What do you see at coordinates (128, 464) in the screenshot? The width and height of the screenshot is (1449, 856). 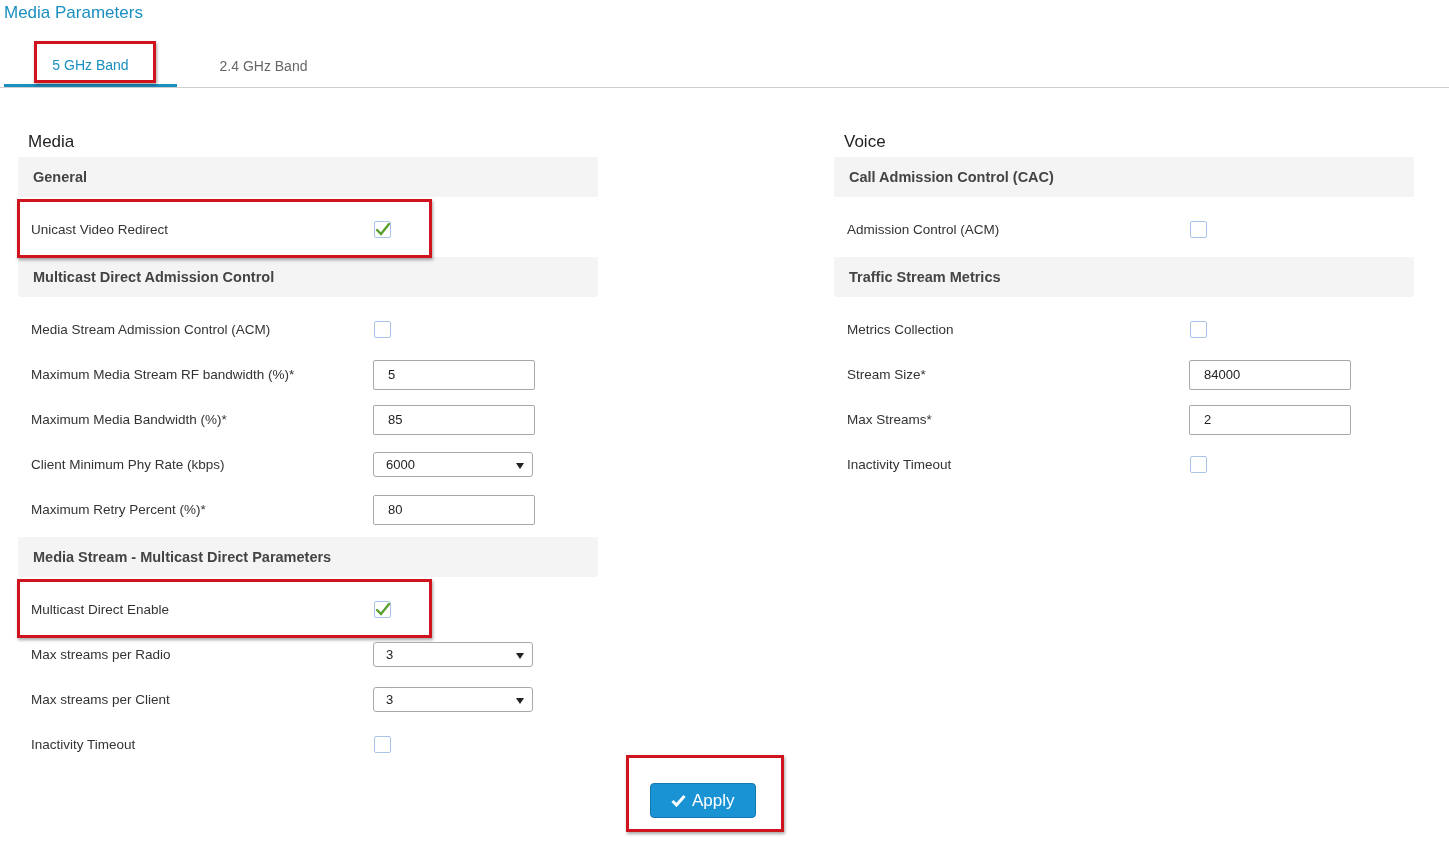 I see `field-label: Client Minimum Phy Rate (kbps)` at bounding box center [128, 464].